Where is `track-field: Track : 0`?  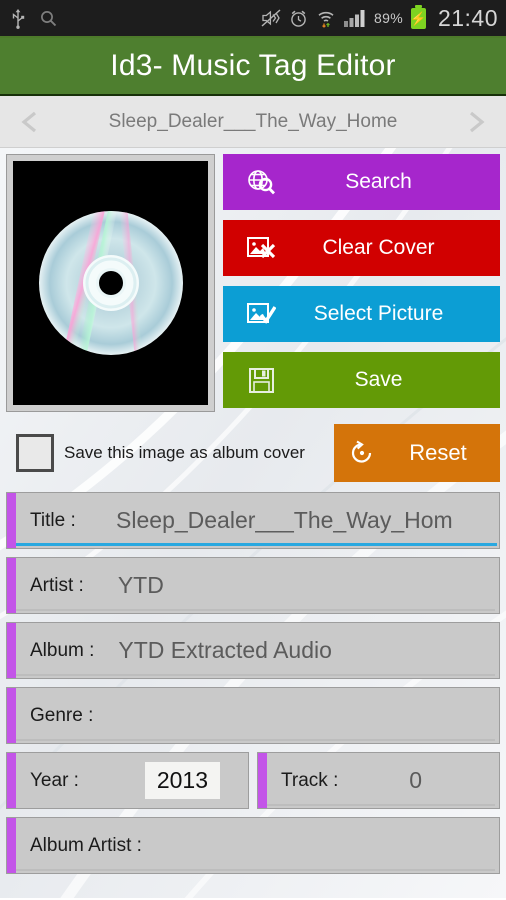 track-field: Track : 0 is located at coordinates (378, 780).